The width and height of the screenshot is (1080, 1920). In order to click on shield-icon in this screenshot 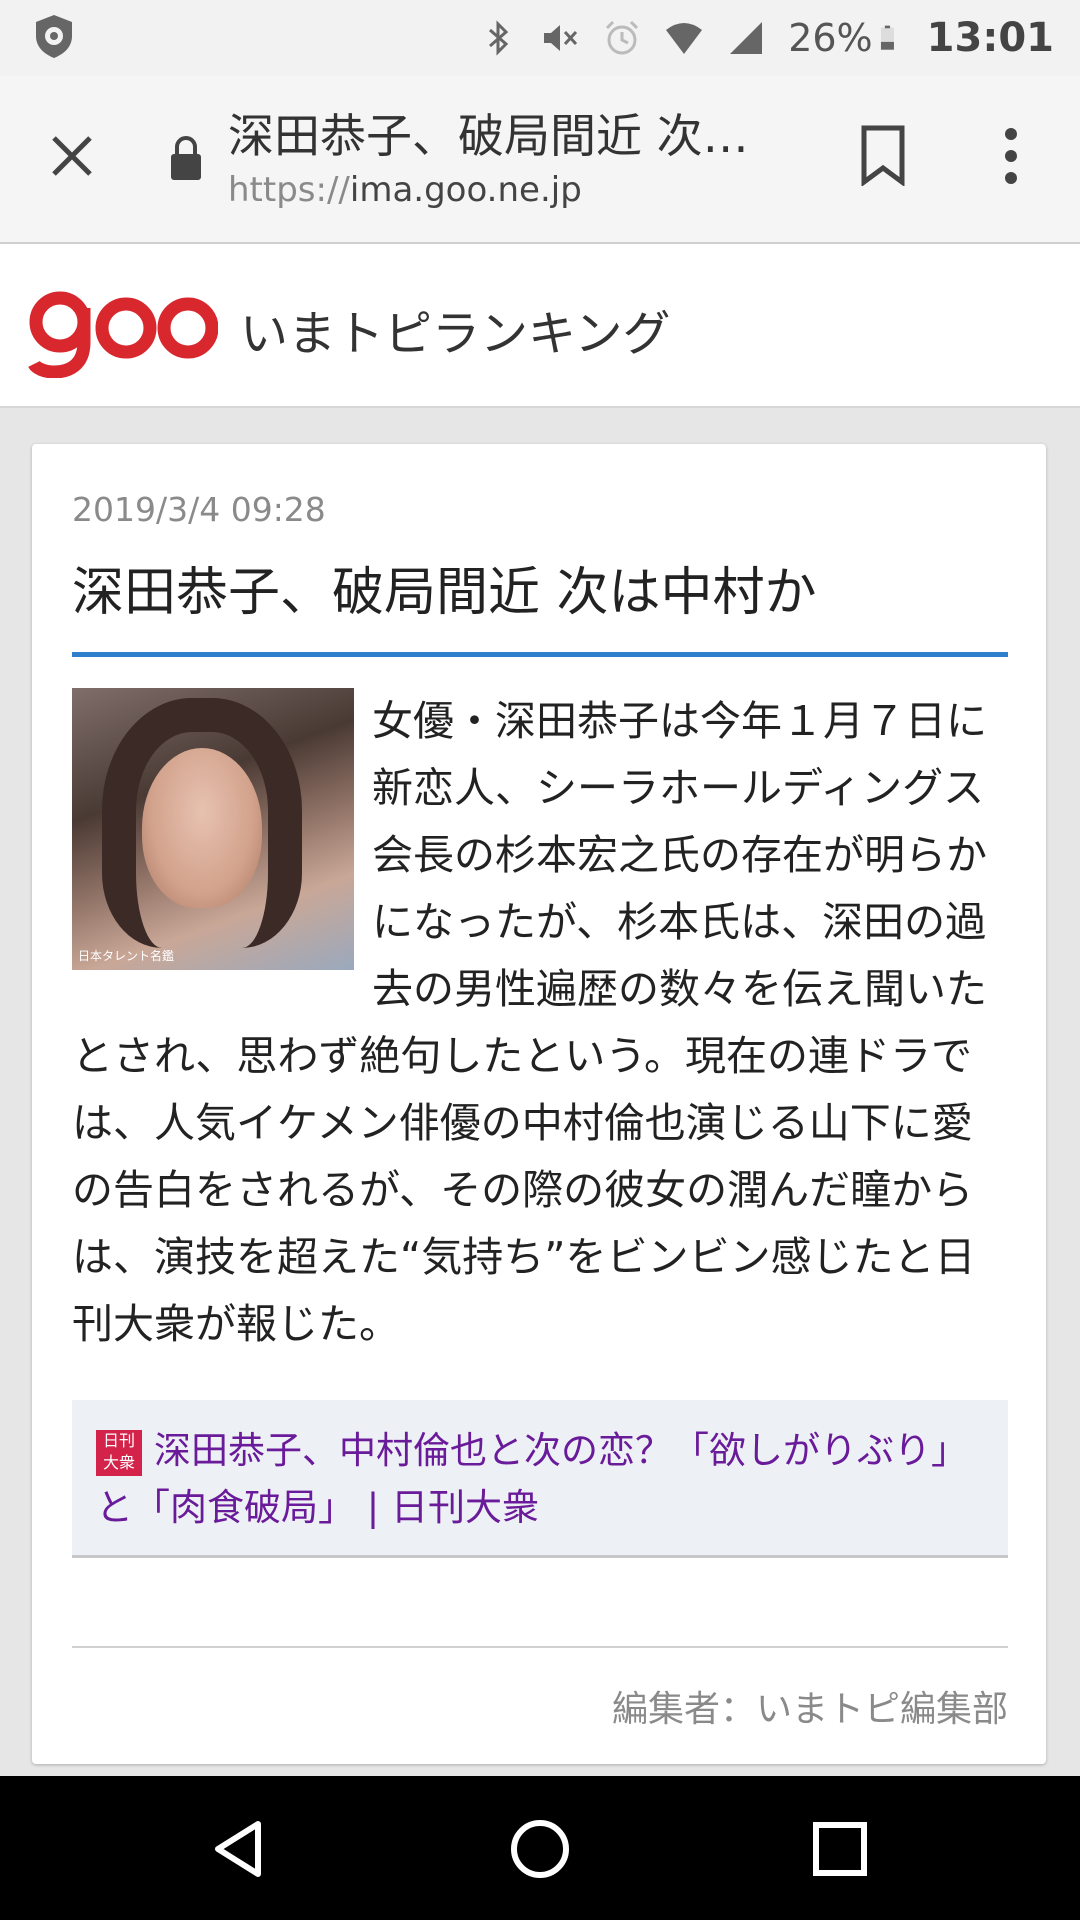, I will do `click(54, 36)`.